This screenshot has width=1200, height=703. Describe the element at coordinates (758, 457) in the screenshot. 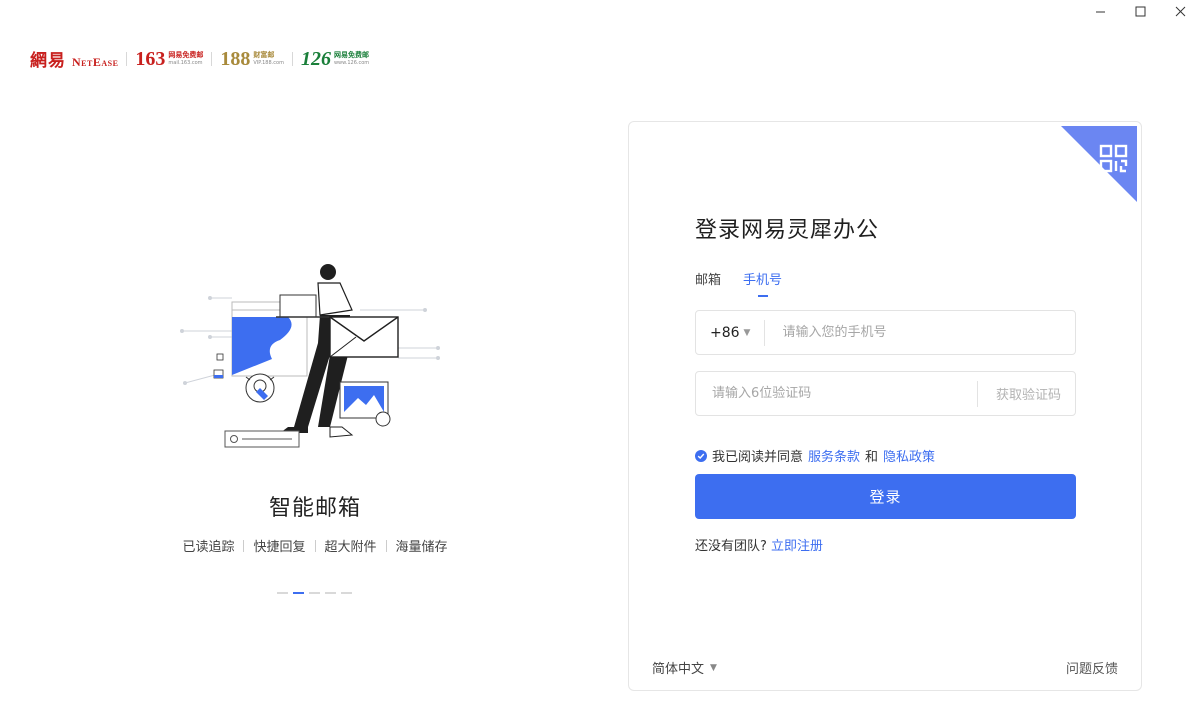

I see `agreement-prefix: 我已阅读并同意` at that location.